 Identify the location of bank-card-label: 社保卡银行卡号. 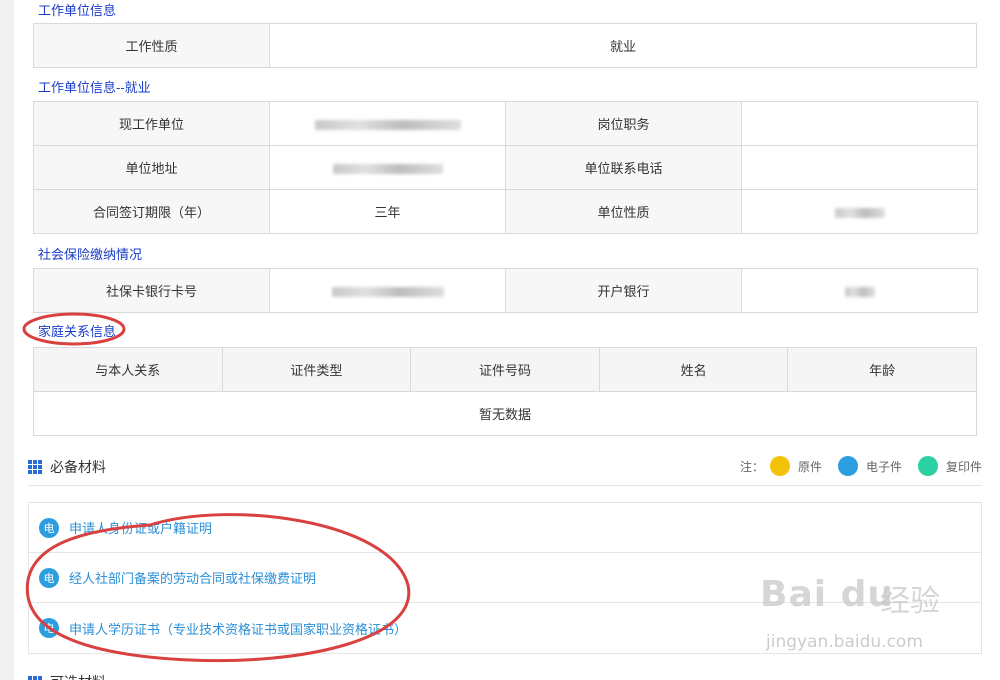
(151, 290).